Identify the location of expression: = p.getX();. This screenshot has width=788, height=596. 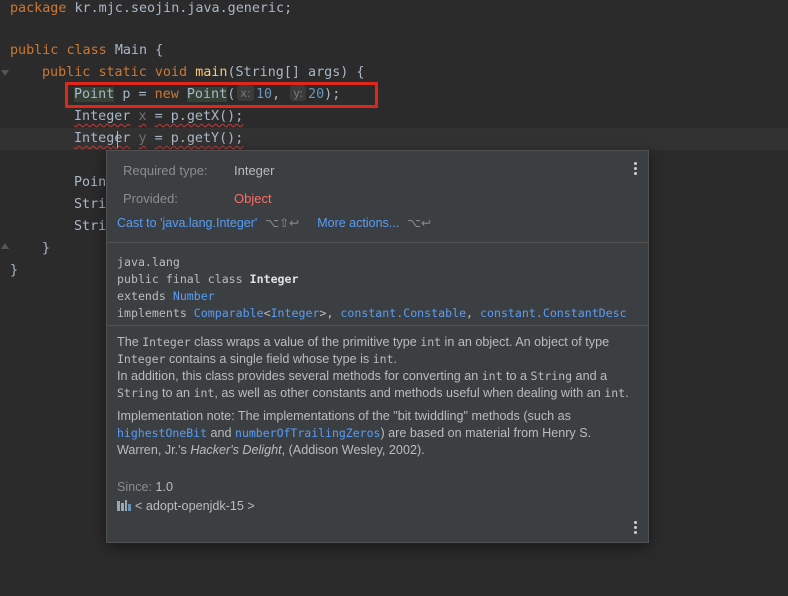
(199, 116).